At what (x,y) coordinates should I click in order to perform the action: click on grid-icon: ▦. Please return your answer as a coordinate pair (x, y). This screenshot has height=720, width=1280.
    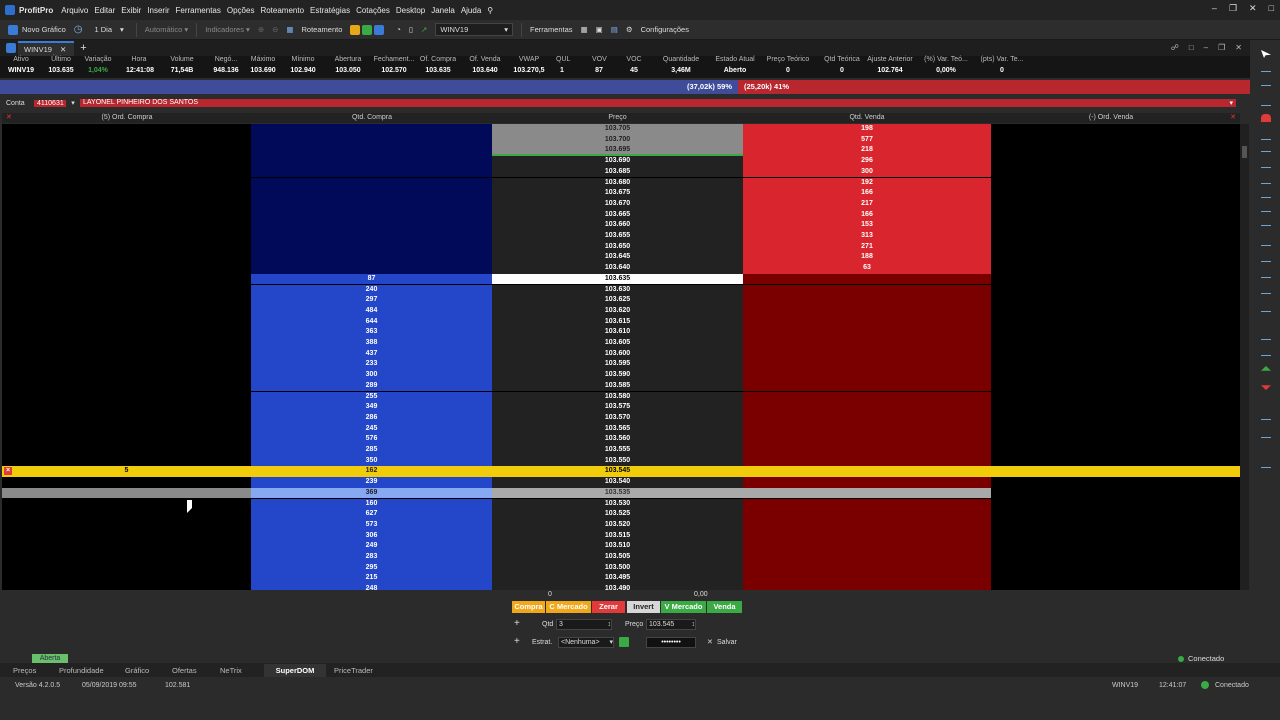
    Looking at the image, I should click on (289, 29).